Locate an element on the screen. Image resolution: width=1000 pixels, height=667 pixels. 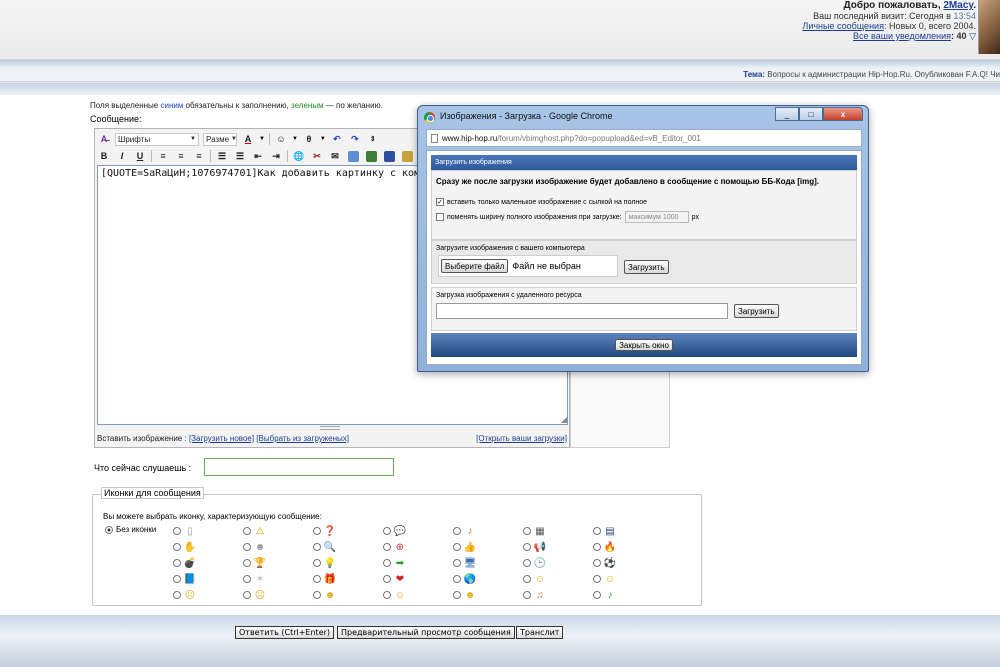
pm-stats: : Новых 0, всего 2004. is located at coordinates (929, 26).